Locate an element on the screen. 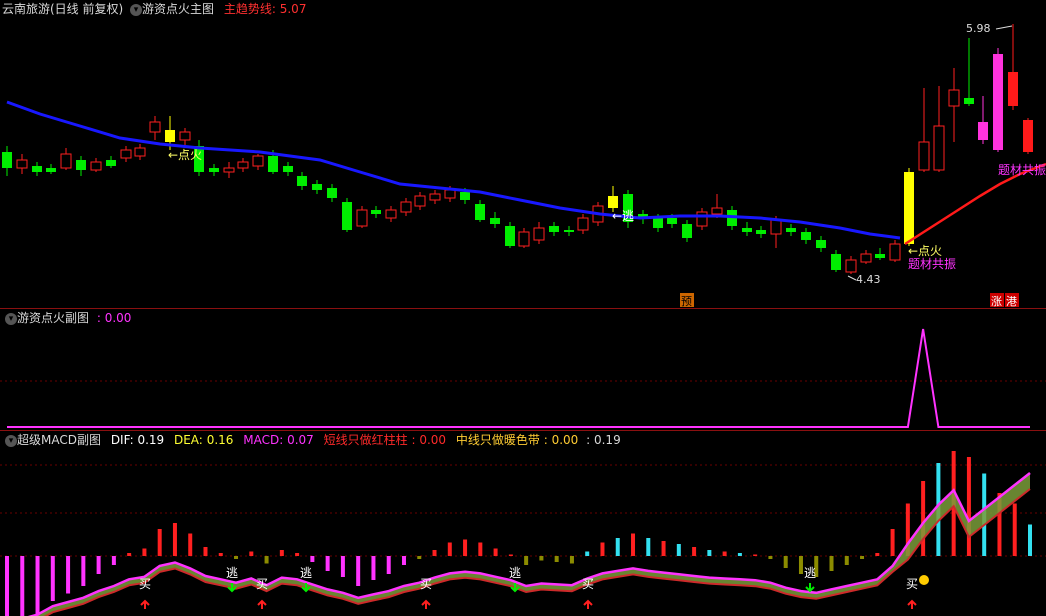  escape-label-1: ←逃 is located at coordinates (623, 216).